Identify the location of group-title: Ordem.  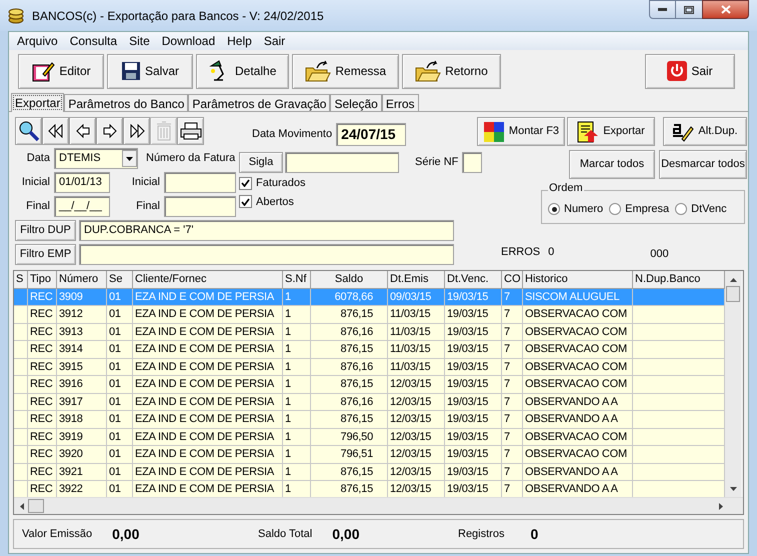
(566, 188).